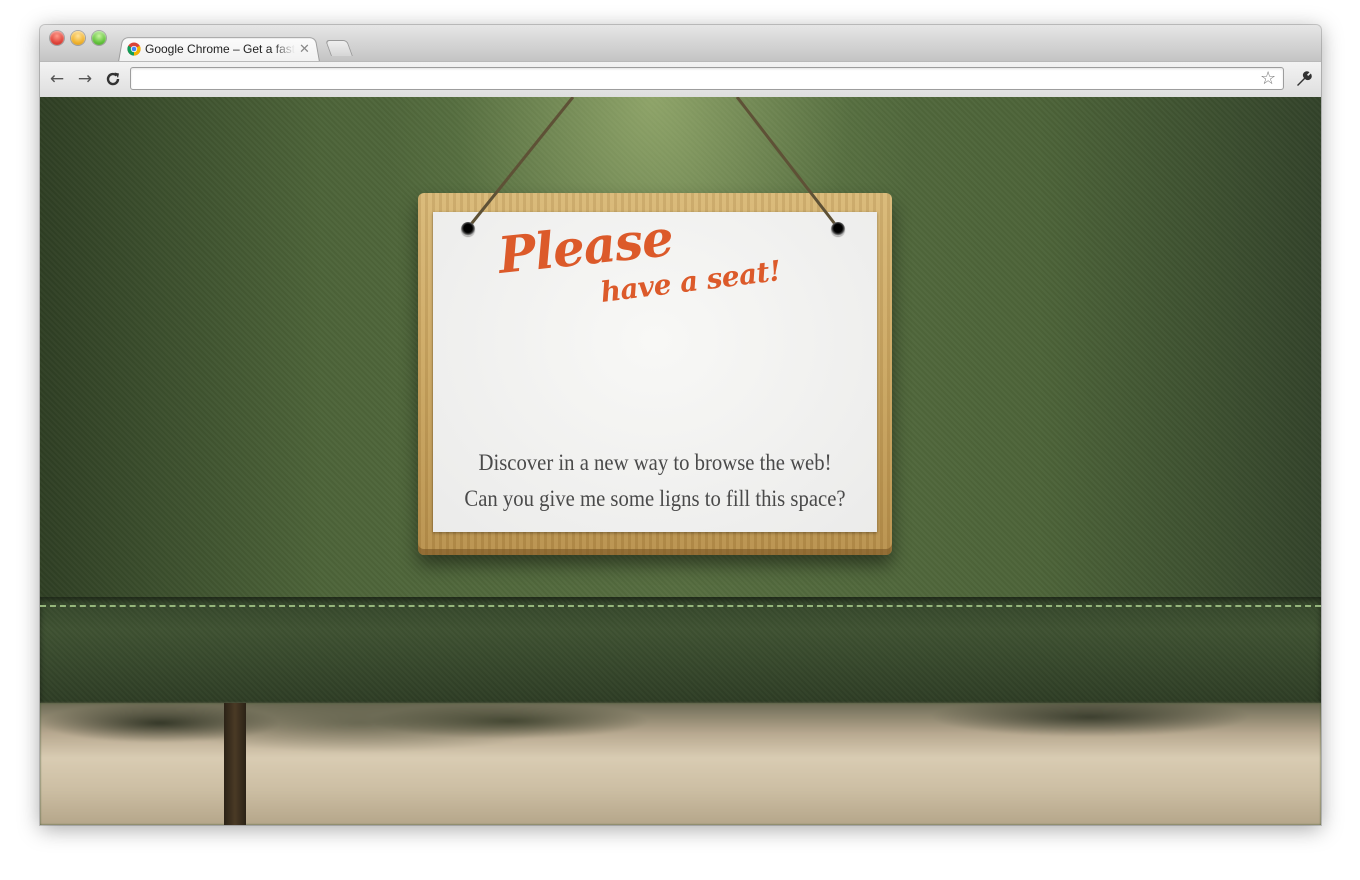 The image size is (1360, 880). I want to click on tab-close-icon: ✕, so click(304, 49).